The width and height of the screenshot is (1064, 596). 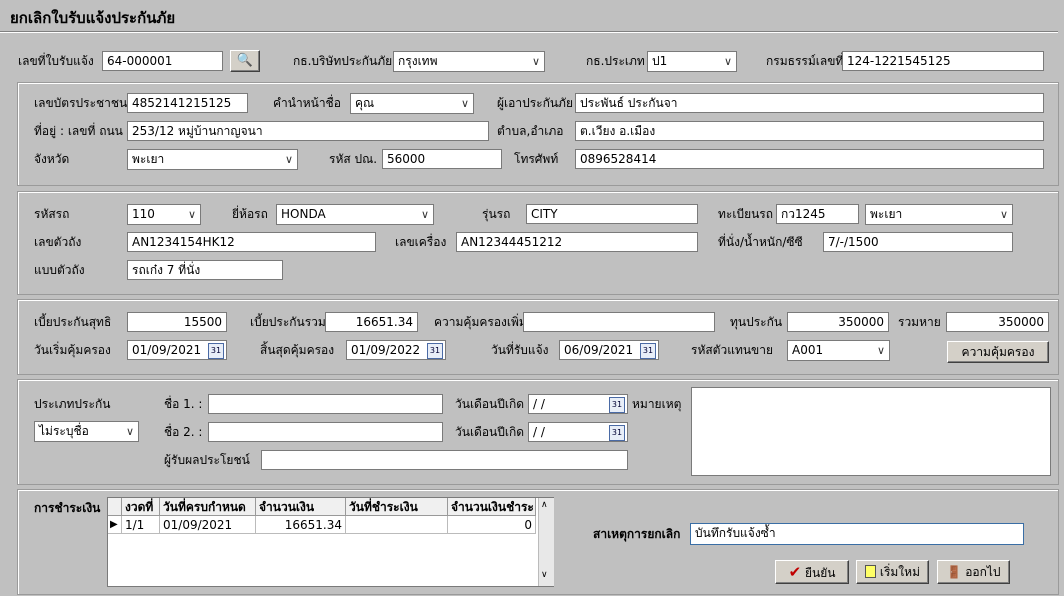 What do you see at coordinates (397, 507) in the screenshot?
I see `grid-header-paid-date: วันที่ชำระเงิน` at bounding box center [397, 507].